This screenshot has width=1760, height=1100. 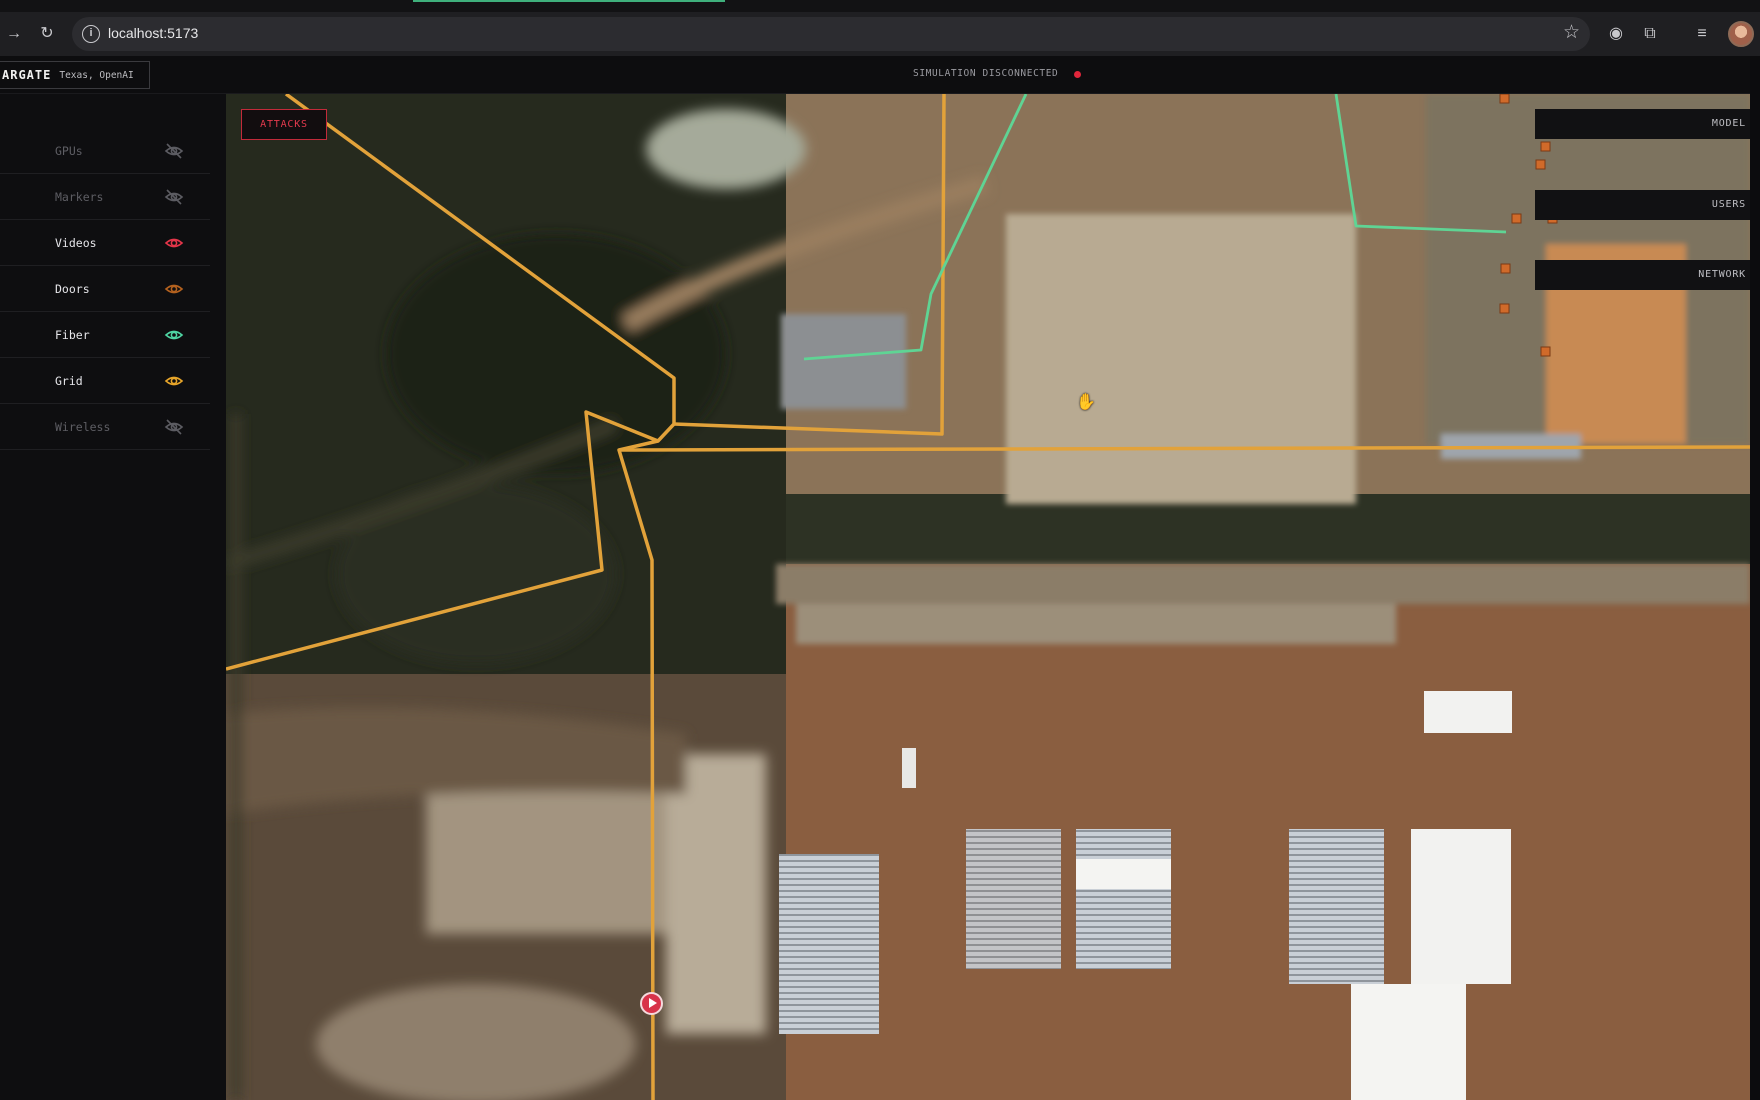 What do you see at coordinates (105, 289) in the screenshot?
I see `layer-row-doors: Doors` at bounding box center [105, 289].